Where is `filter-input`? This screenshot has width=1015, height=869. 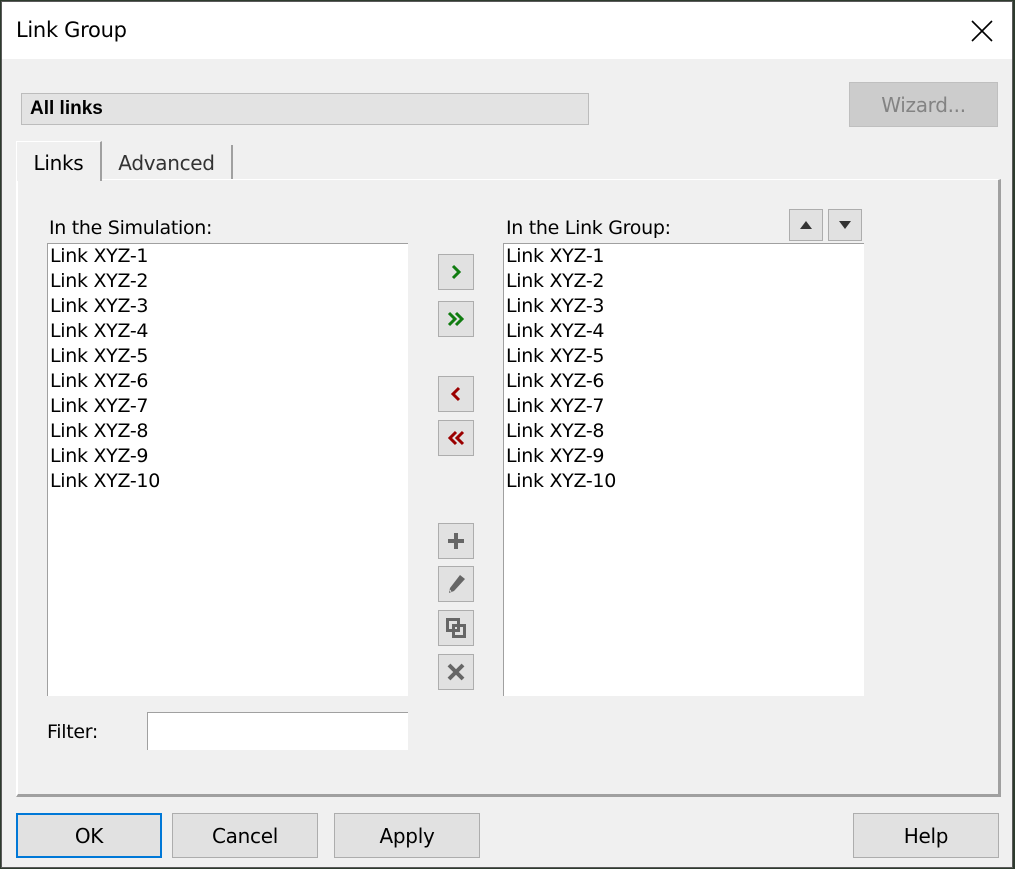
filter-input is located at coordinates (277, 731).